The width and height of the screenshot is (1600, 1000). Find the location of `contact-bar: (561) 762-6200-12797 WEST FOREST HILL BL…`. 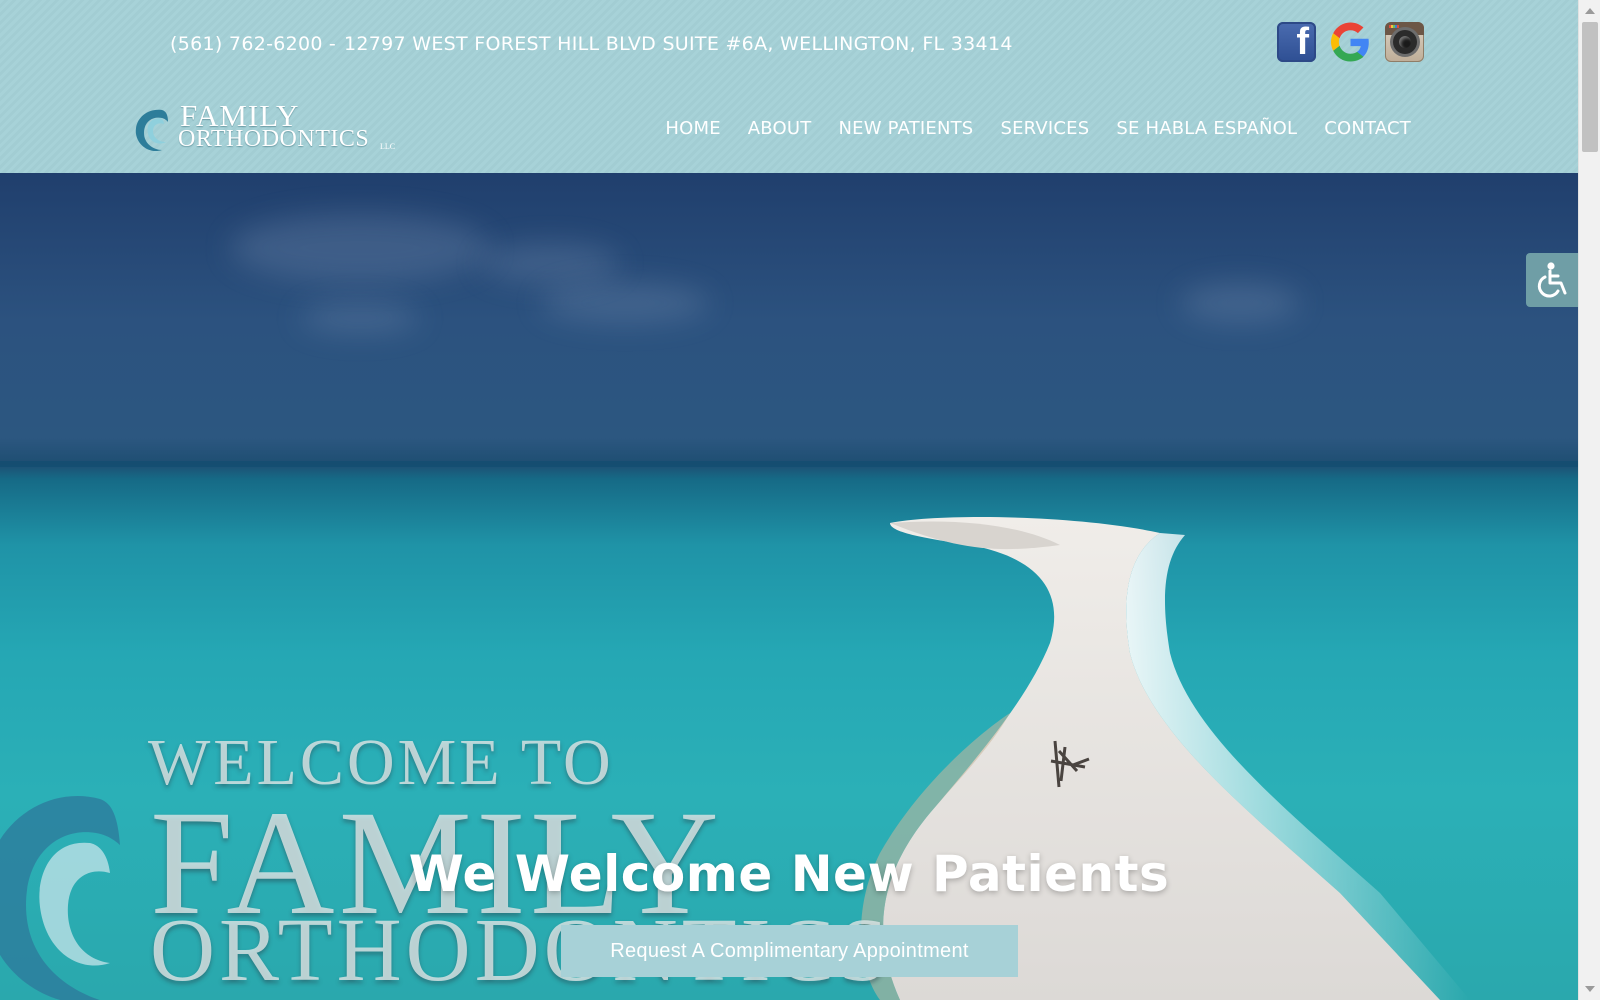

contact-bar: (561) 762-6200-12797 WEST FOREST HILL BL… is located at coordinates (591, 44).